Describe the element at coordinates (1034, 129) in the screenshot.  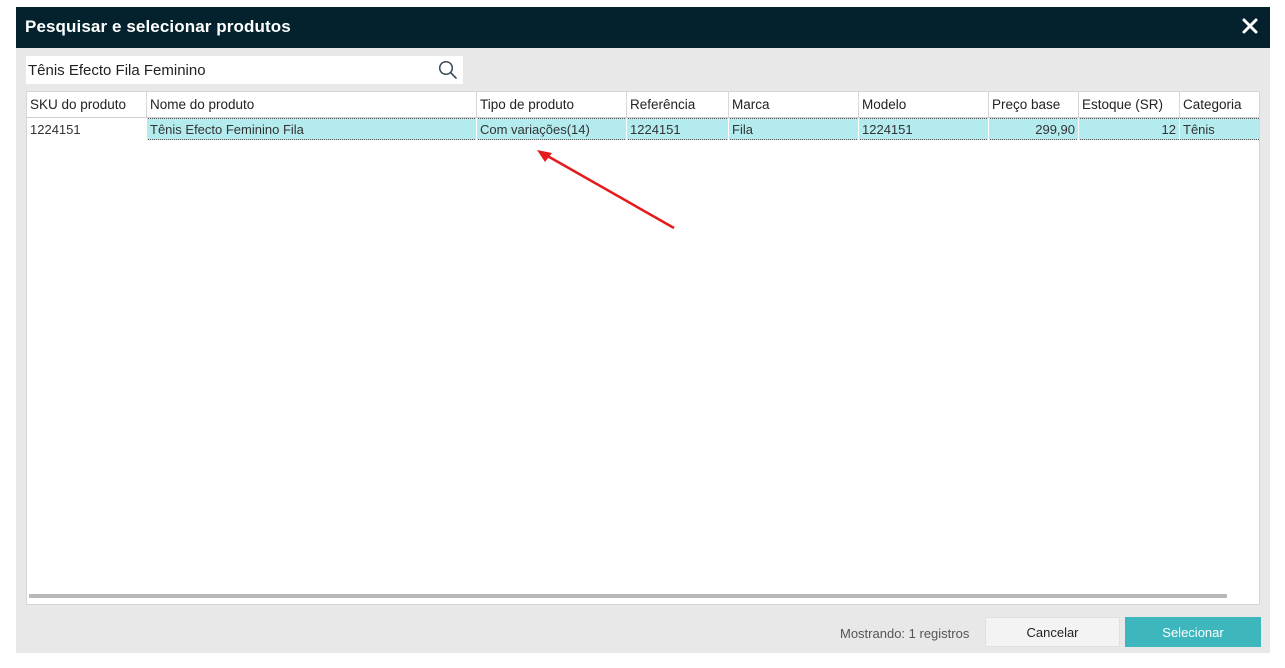
I see `cell-price: 299,90` at that location.